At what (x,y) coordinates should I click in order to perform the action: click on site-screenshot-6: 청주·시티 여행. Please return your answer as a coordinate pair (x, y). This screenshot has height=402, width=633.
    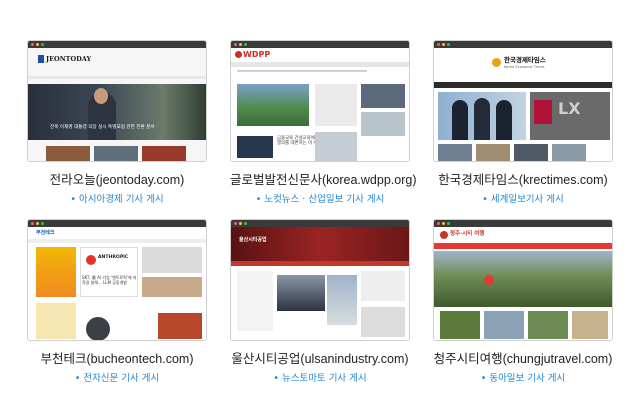
    Looking at the image, I should click on (523, 280).